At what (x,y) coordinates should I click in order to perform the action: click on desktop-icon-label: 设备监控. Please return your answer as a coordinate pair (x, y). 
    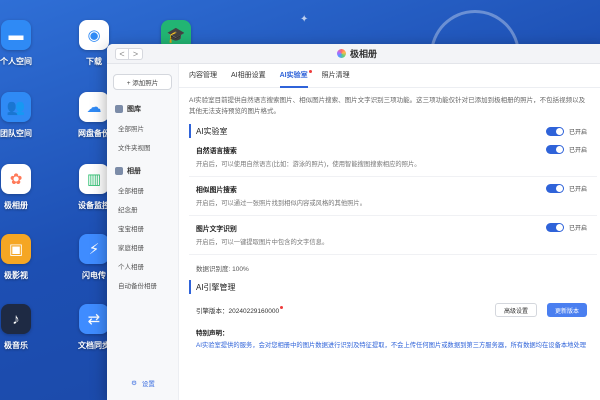
    Looking at the image, I should click on (94, 205).